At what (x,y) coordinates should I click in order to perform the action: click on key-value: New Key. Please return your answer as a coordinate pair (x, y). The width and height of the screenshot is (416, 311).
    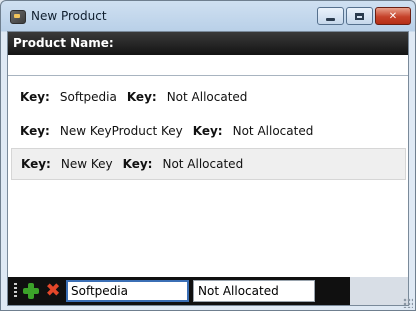
    Looking at the image, I should click on (86, 164).